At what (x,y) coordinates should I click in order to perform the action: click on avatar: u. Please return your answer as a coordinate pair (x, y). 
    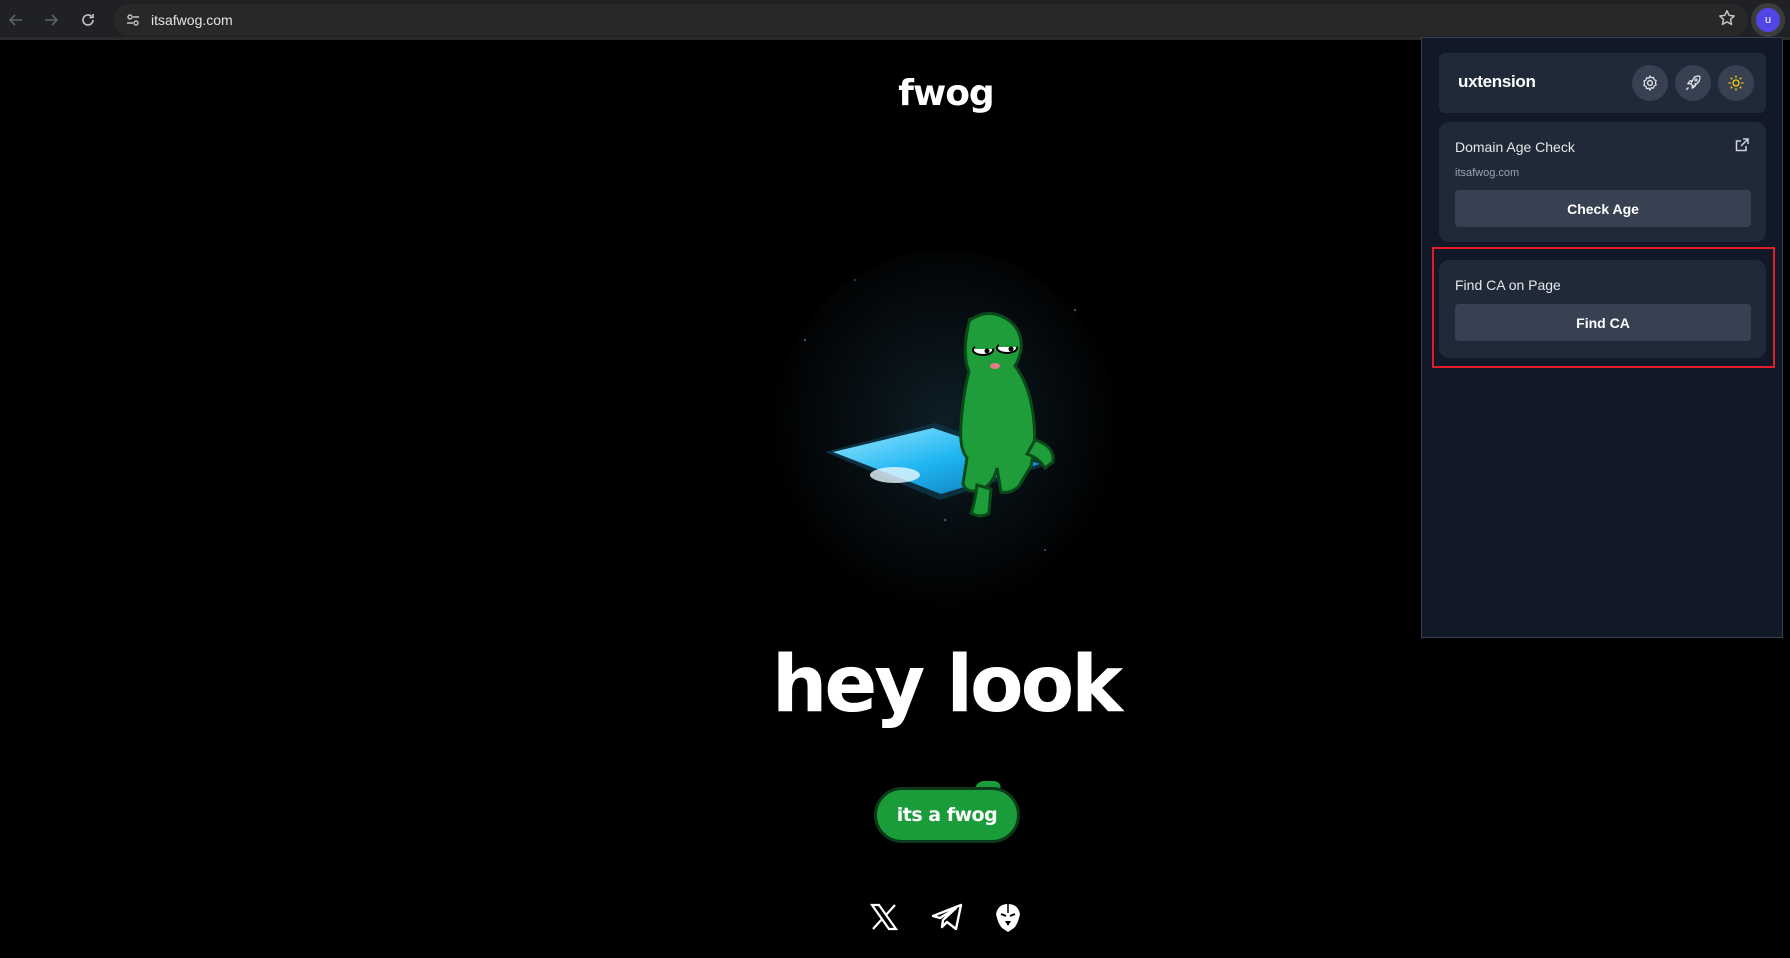
    Looking at the image, I should click on (1768, 20).